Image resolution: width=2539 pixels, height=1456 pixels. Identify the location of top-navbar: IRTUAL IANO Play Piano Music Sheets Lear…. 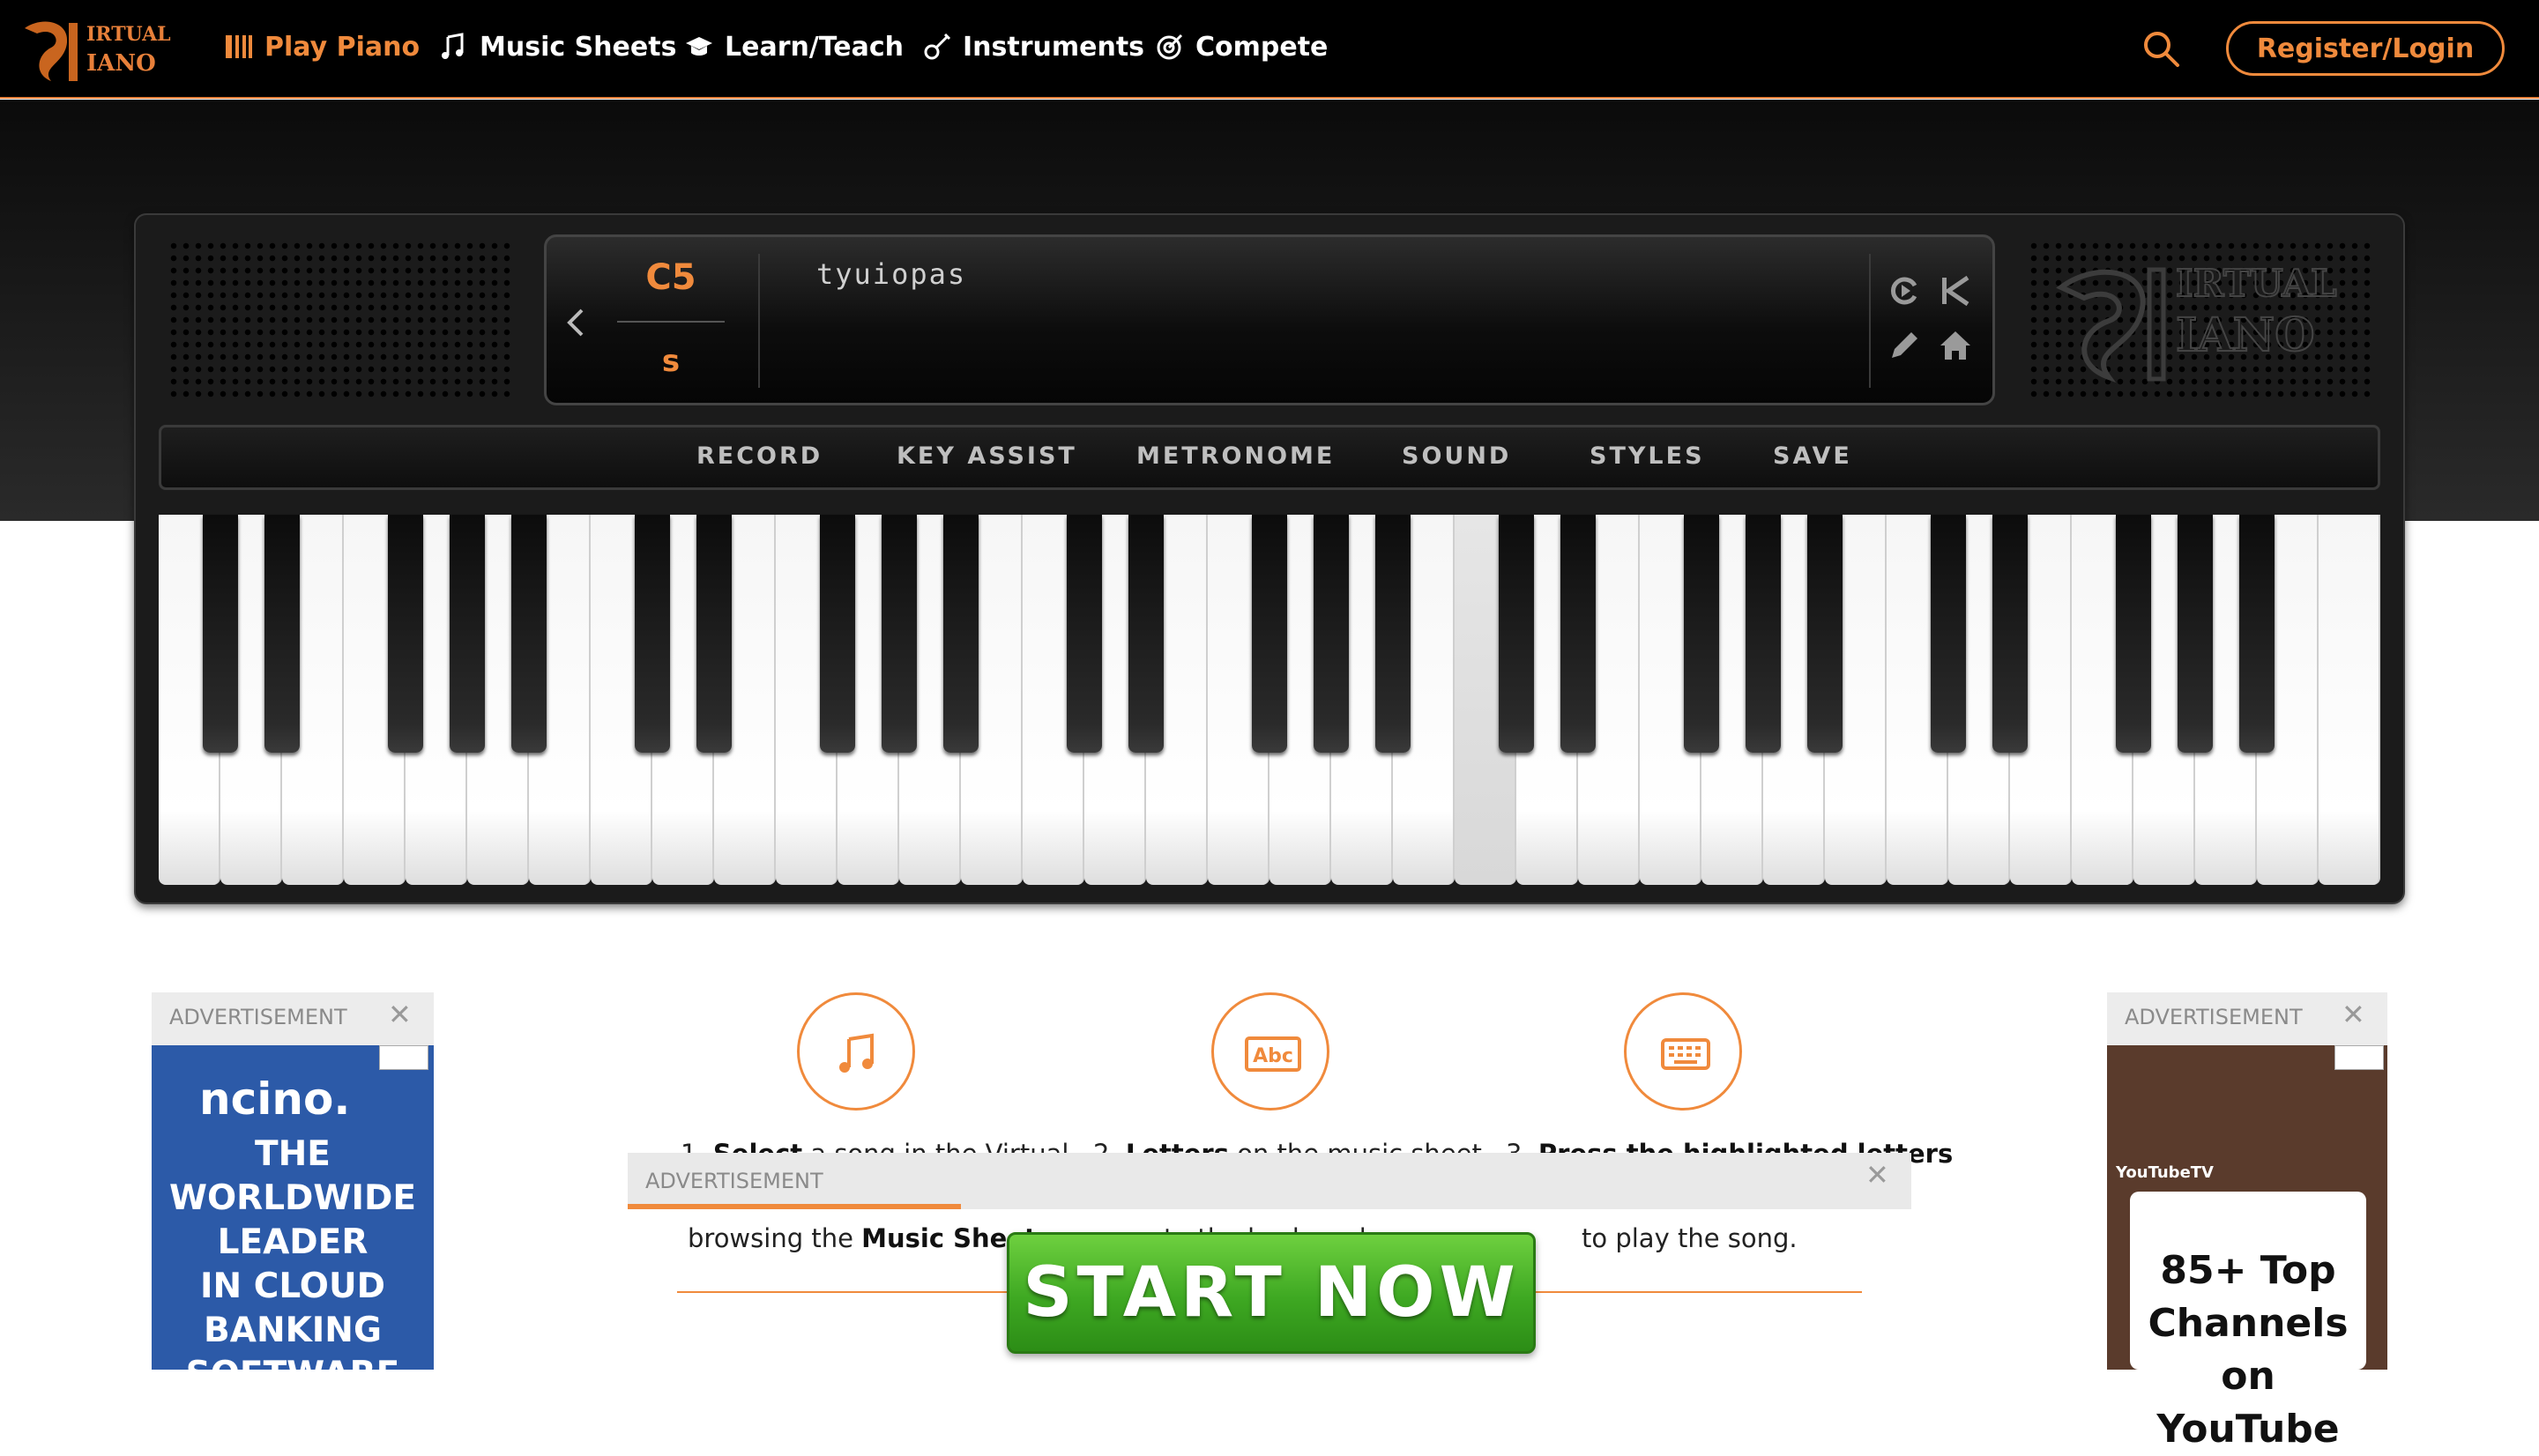
(1269, 49).